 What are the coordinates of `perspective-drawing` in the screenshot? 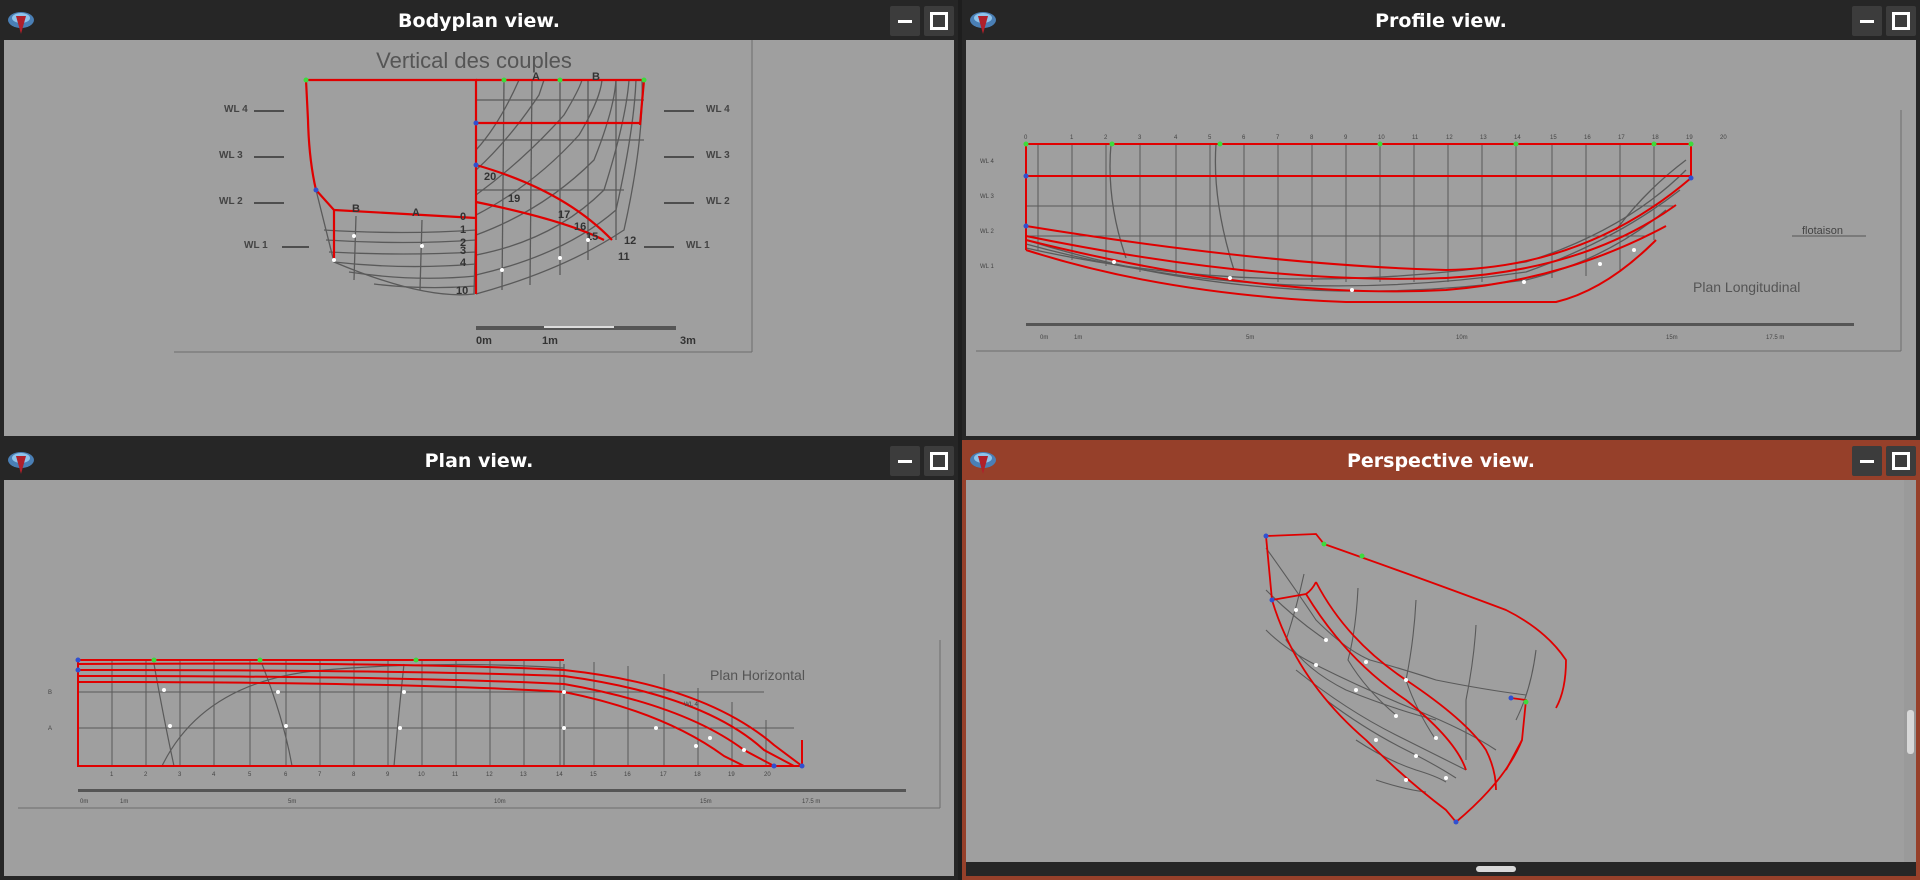 It's located at (1415, 679).